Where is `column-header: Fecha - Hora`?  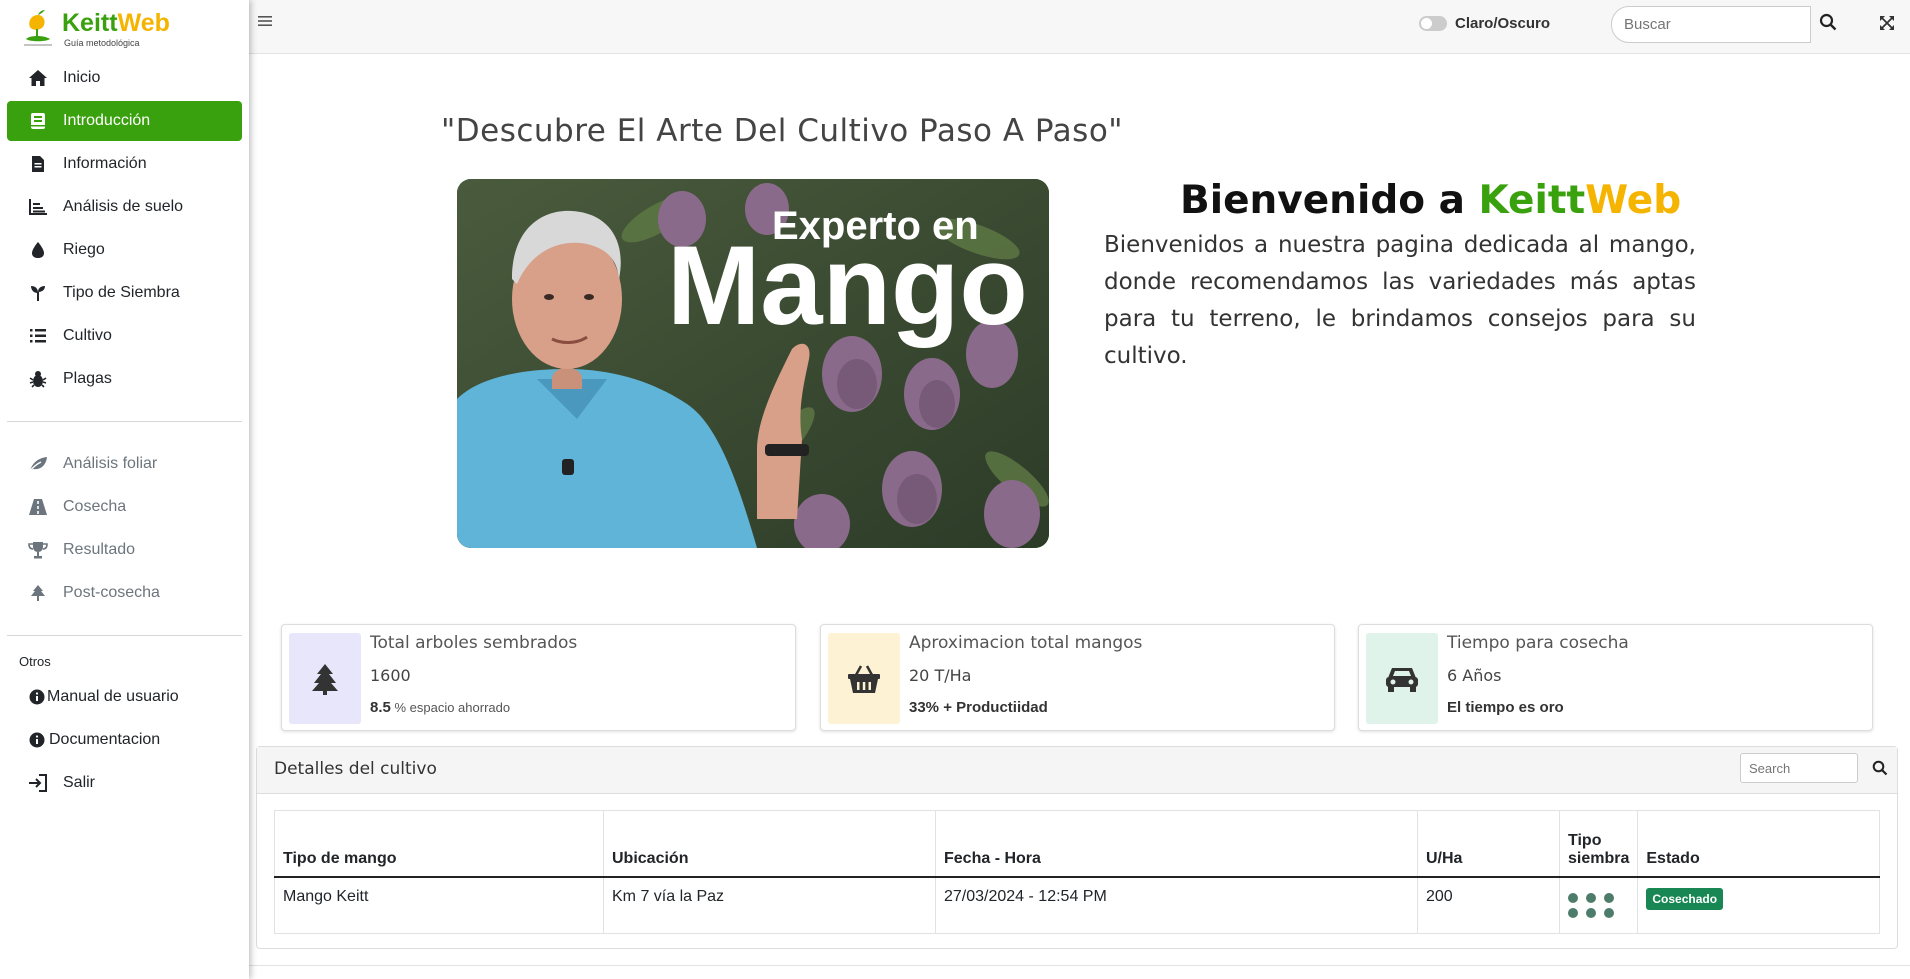 column-header: Fecha - Hora is located at coordinates (1176, 844).